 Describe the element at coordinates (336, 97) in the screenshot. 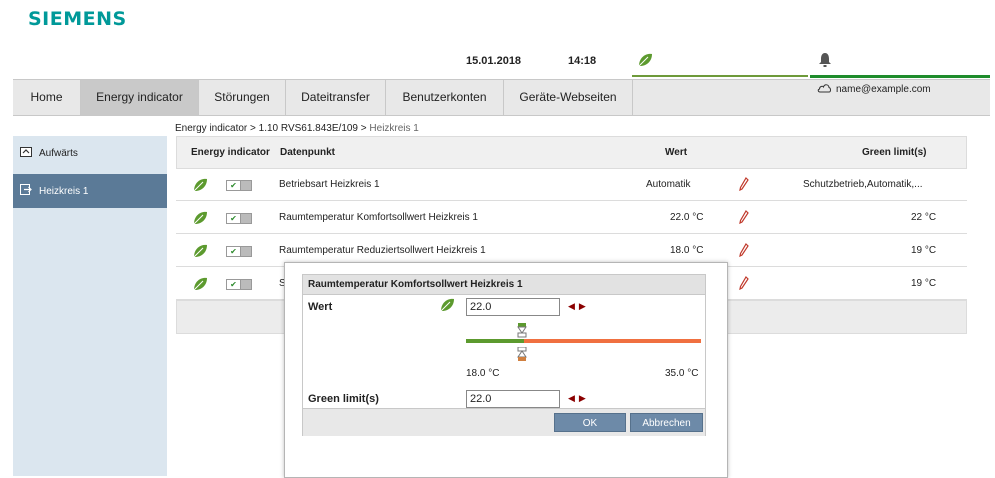

I see `tab-dateitransfer: Dateitransfer` at that location.